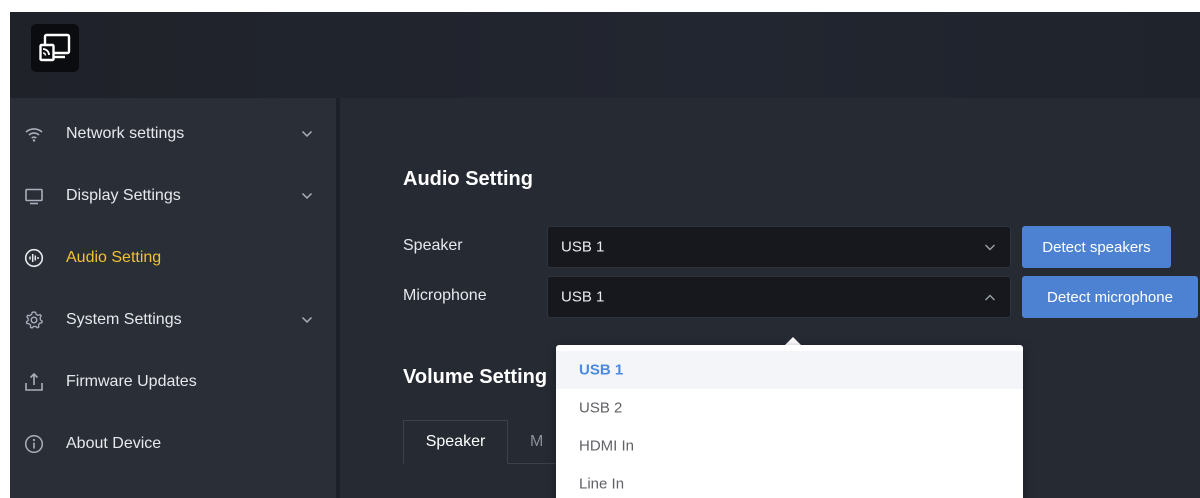  I want to click on volume-setting-heading: Volume Setting, so click(475, 377).